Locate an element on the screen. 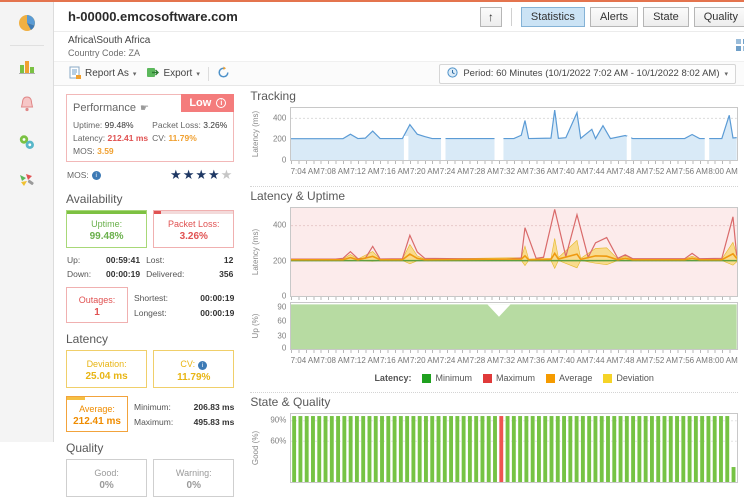 The image size is (744, 497). packet-loss-strip is located at coordinates (194, 212).